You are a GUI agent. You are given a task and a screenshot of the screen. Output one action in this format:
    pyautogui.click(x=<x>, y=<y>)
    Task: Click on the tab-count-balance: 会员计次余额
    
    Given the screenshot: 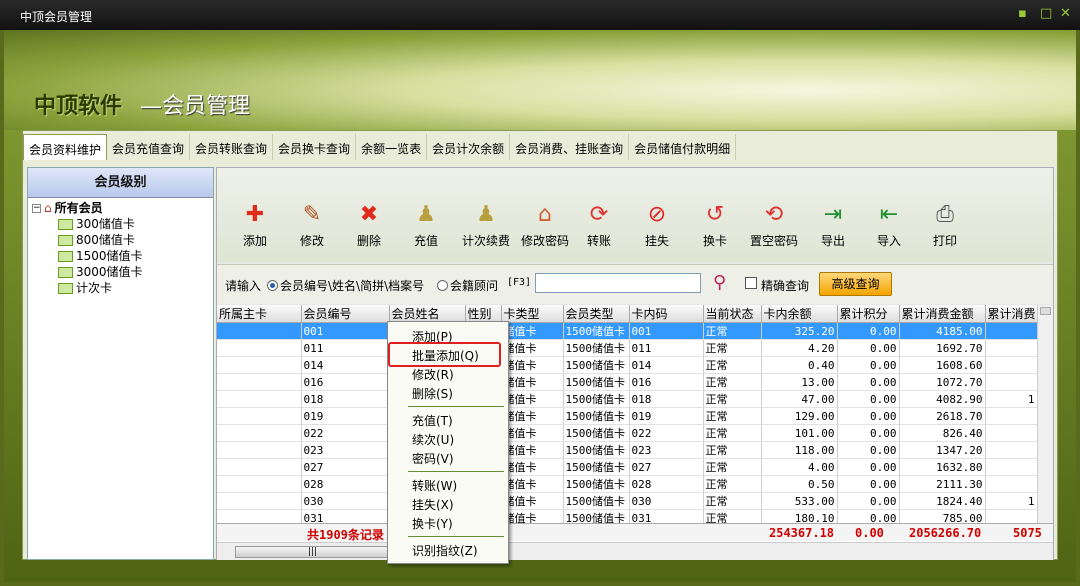 What is the action you would take?
    pyautogui.click(x=469, y=147)
    